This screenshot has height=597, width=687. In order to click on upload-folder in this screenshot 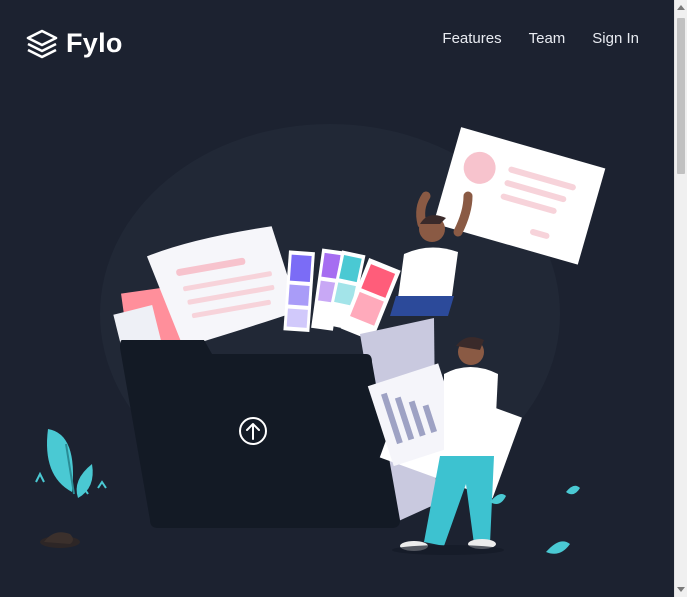, I will do `click(260, 434)`.